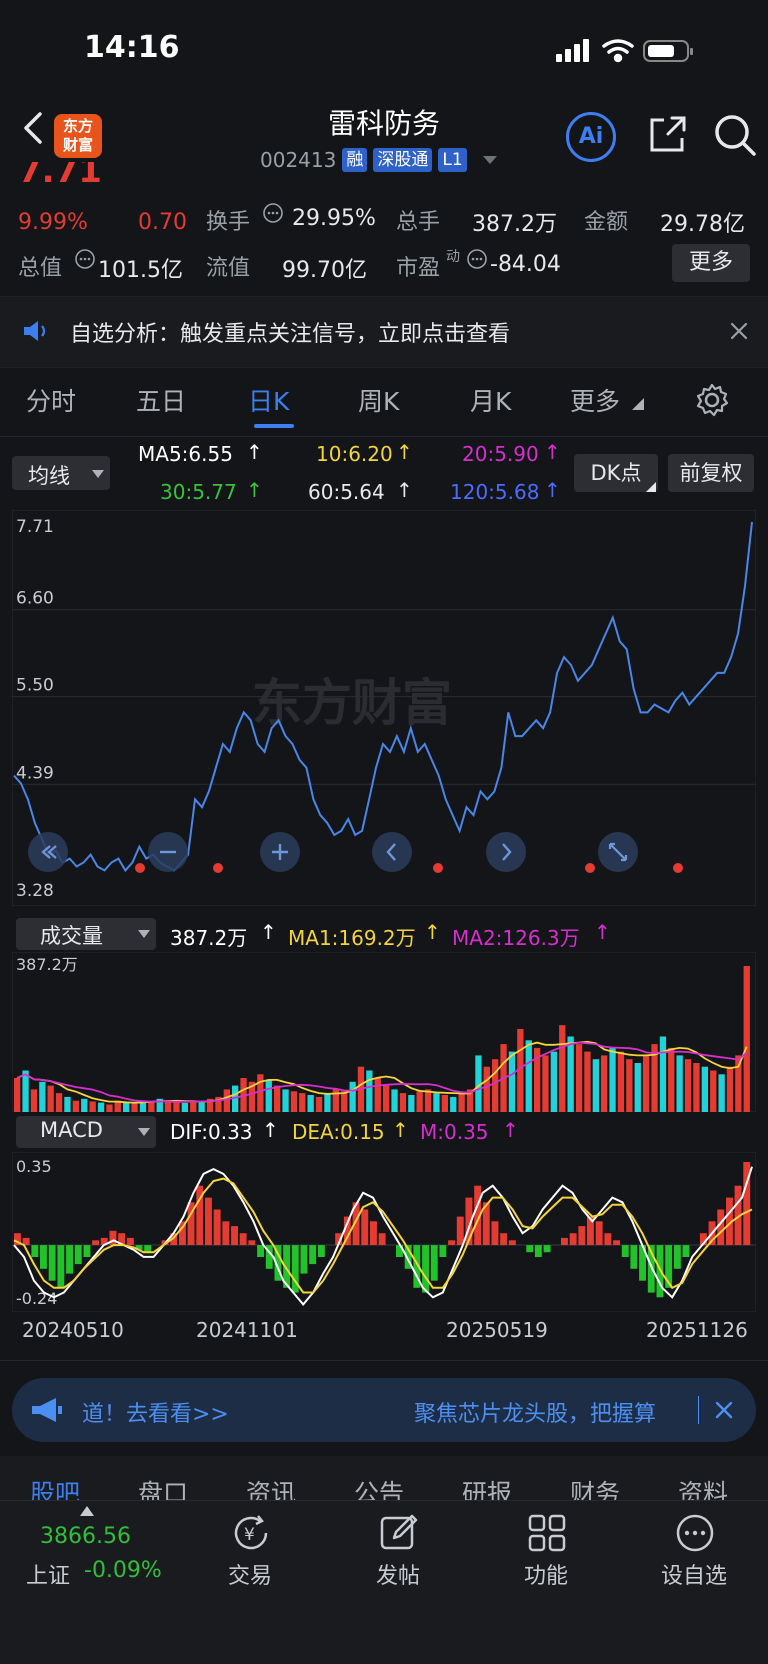  Describe the element at coordinates (123, 1570) in the screenshot. I see `index-change: -0.09%` at that location.